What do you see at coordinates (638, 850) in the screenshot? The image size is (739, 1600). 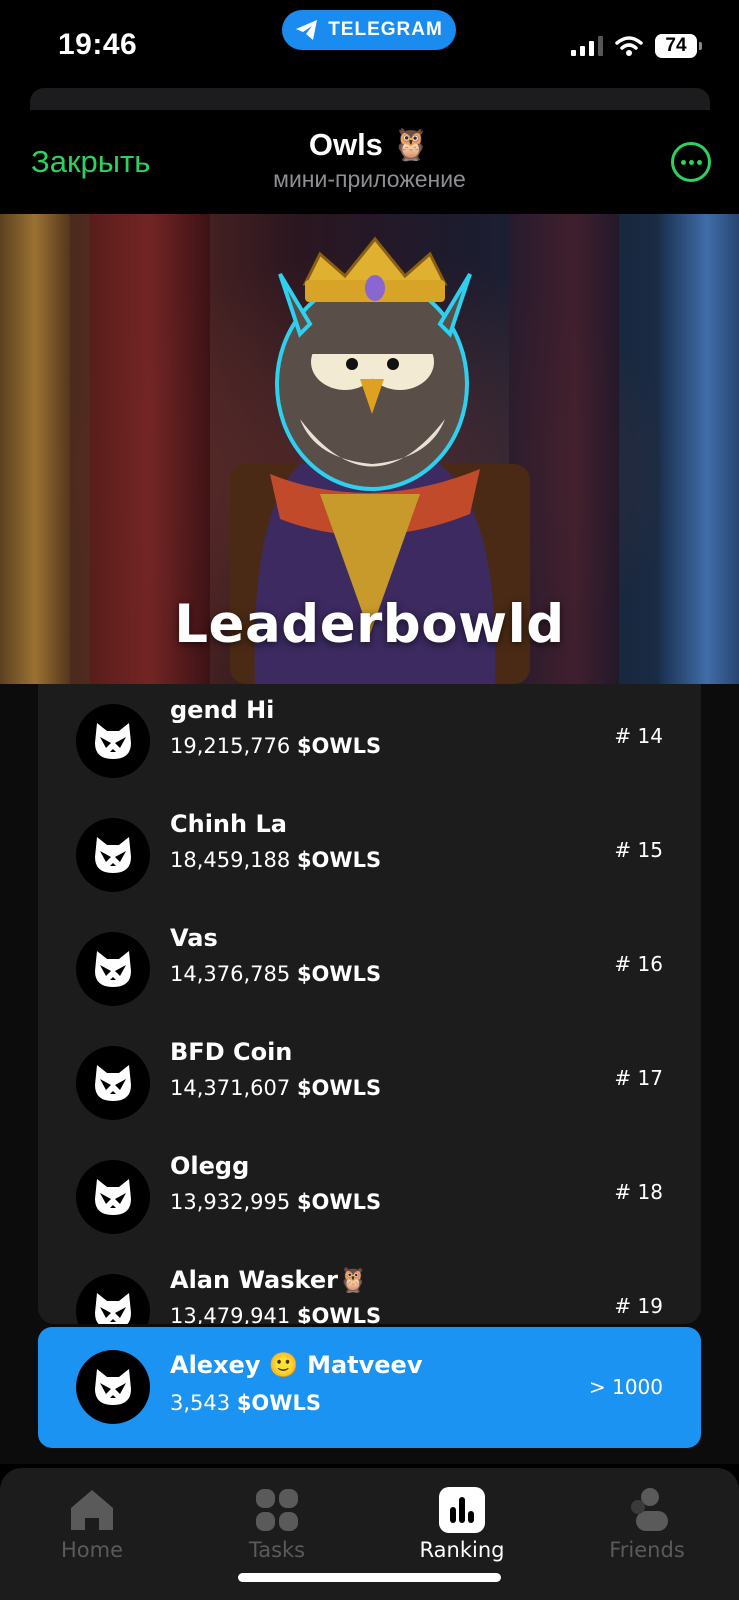 I see `user-rank: # 15` at bounding box center [638, 850].